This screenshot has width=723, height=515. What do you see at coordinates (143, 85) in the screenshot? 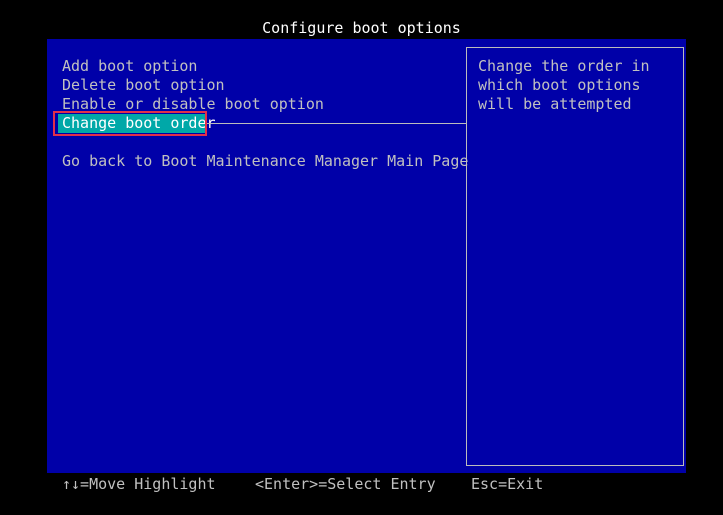
I see `menu-item-delete-boot-option: Delete boot option` at bounding box center [143, 85].